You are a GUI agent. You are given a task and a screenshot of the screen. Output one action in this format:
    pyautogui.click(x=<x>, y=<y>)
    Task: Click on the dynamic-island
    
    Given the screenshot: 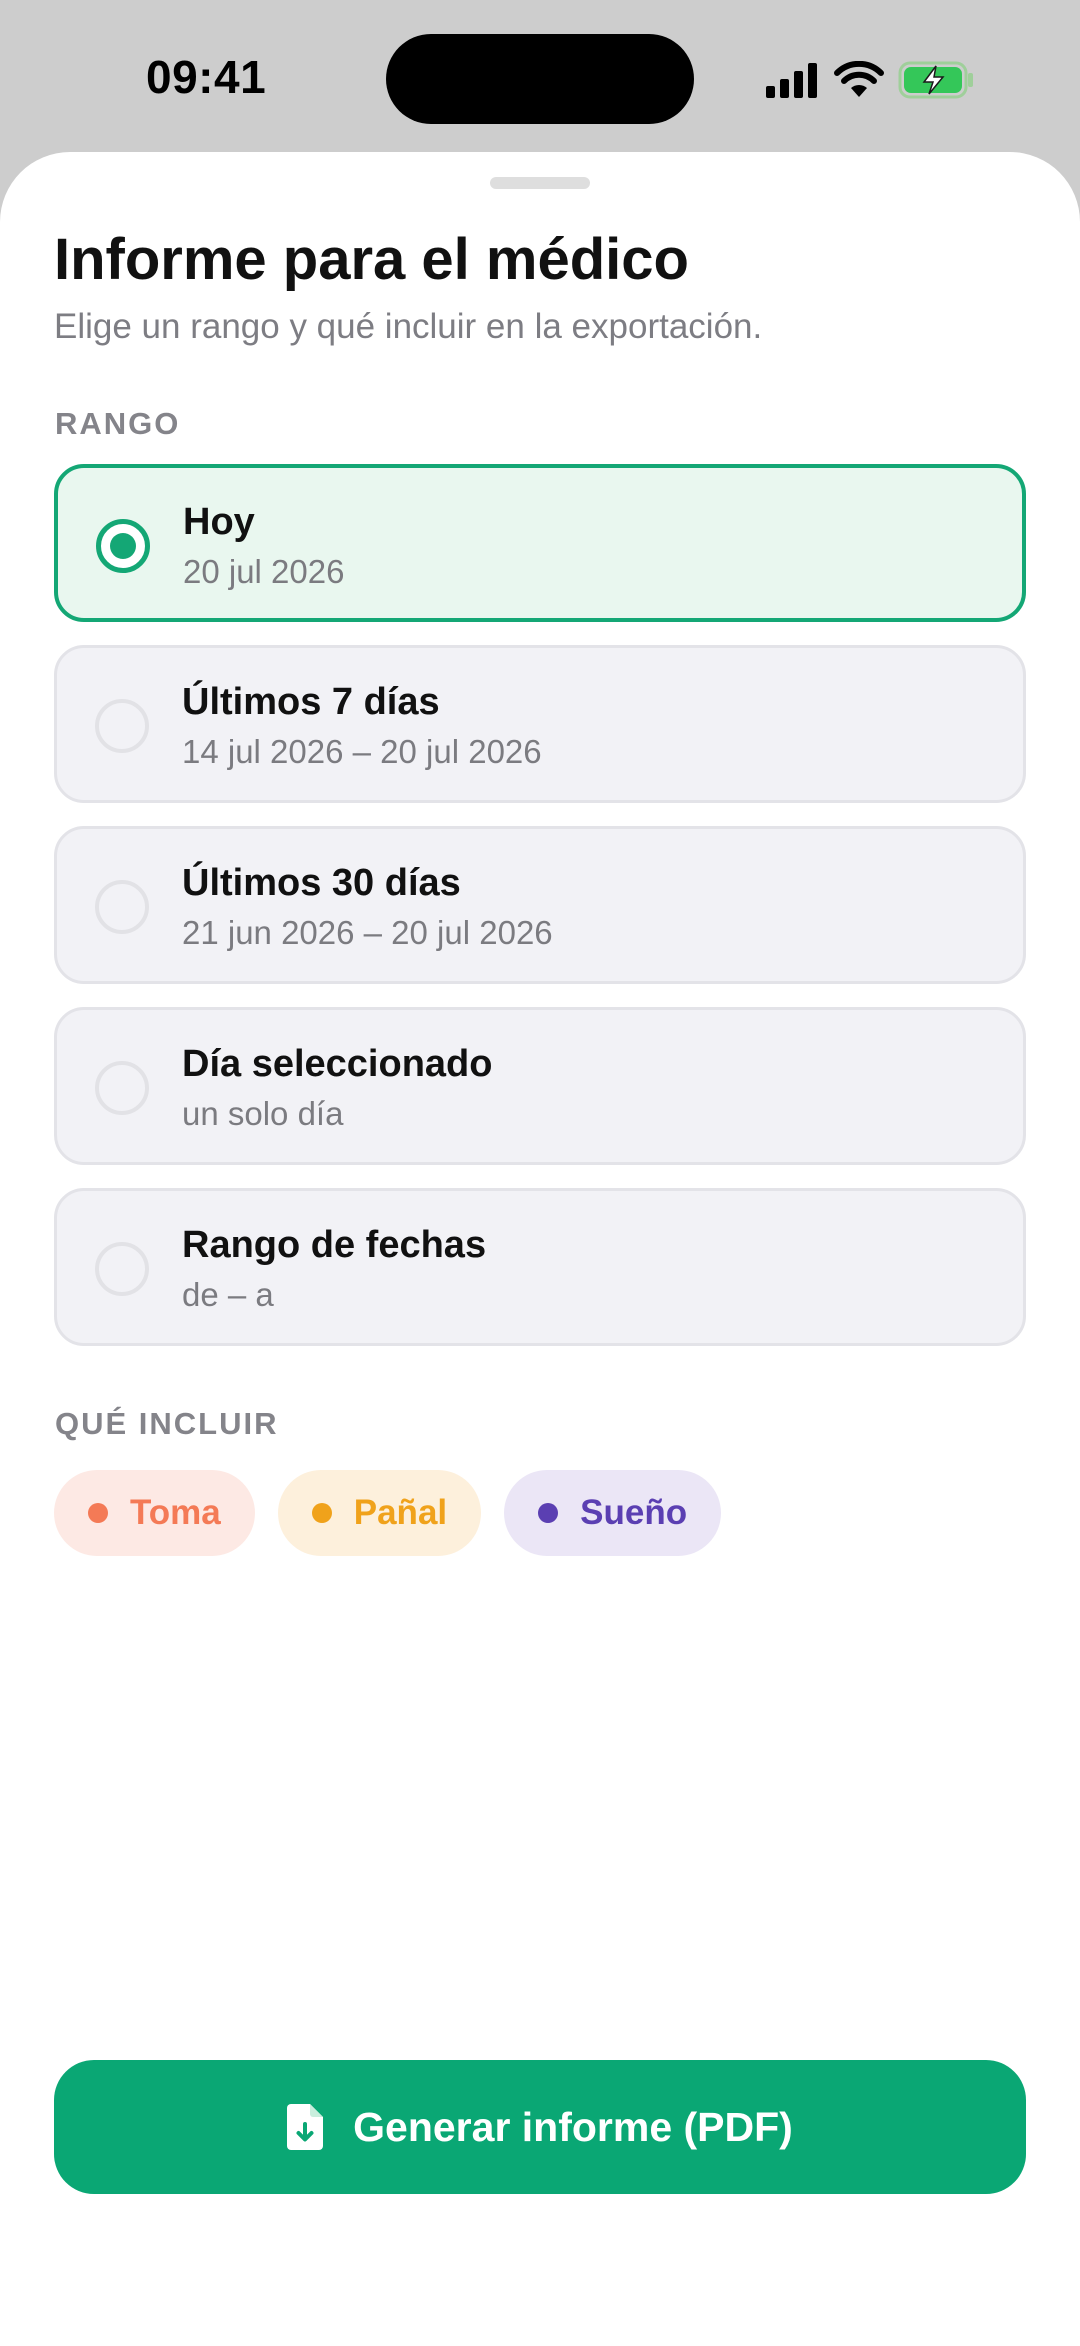 What is the action you would take?
    pyautogui.click(x=540, y=79)
    